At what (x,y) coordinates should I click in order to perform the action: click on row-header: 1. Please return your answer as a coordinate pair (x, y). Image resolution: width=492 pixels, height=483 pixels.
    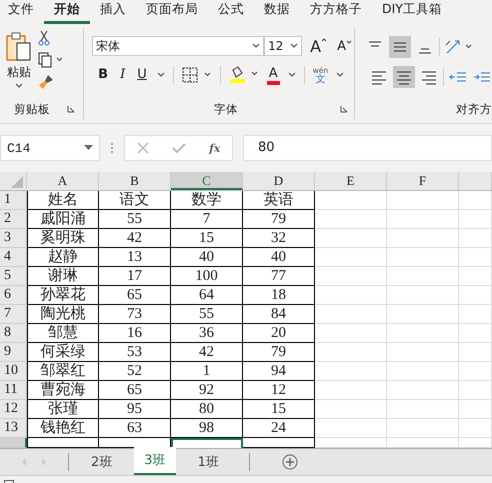
    Looking at the image, I should click on (13, 200).